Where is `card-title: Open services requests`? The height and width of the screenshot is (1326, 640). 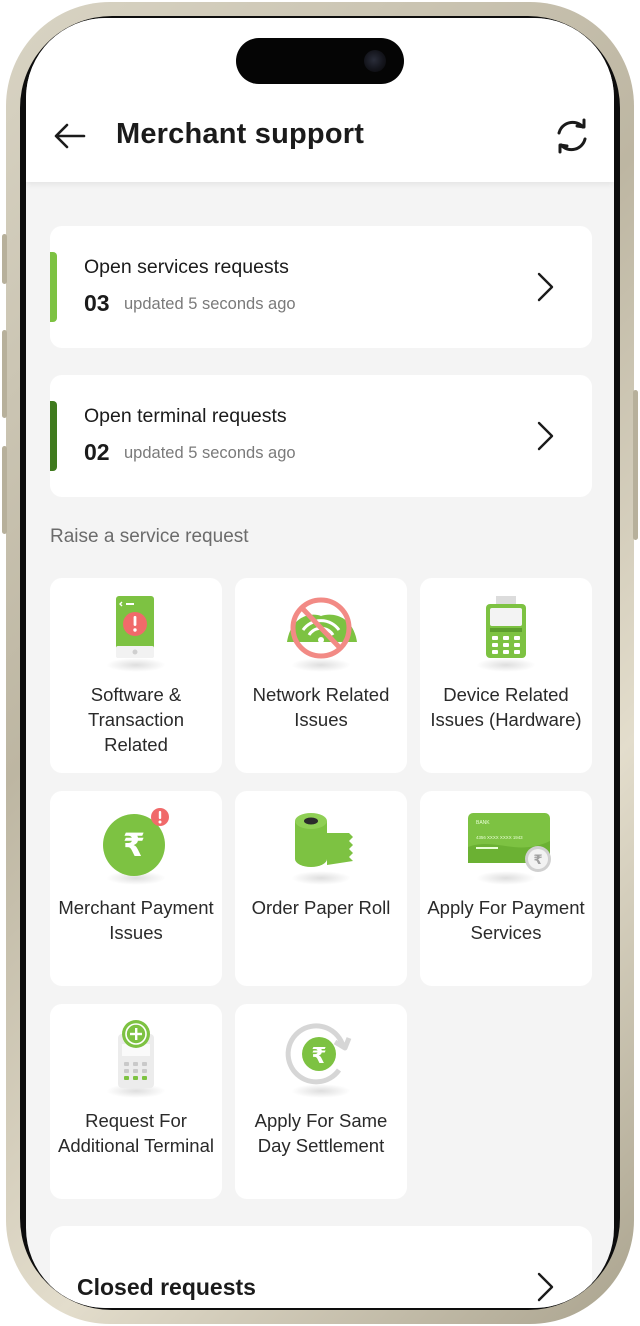 card-title: Open services requests is located at coordinates (186, 267).